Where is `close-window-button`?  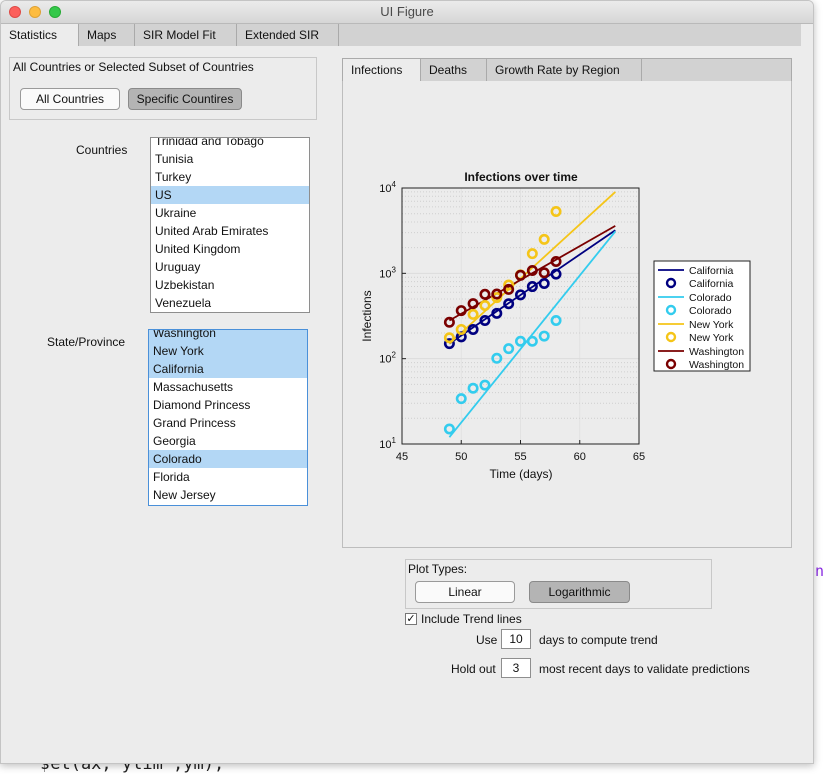 close-window-button is located at coordinates (15, 12).